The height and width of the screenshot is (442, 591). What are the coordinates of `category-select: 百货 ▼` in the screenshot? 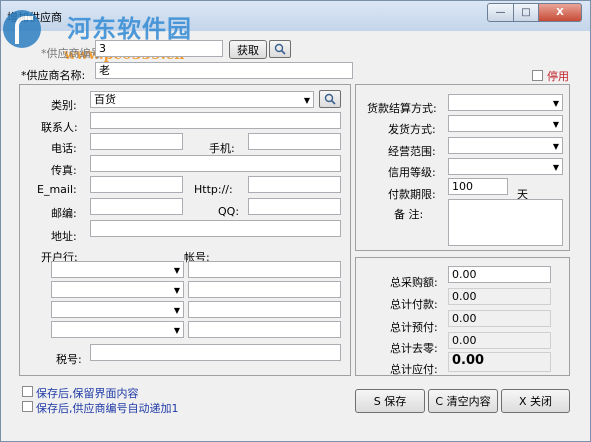 It's located at (202, 99).